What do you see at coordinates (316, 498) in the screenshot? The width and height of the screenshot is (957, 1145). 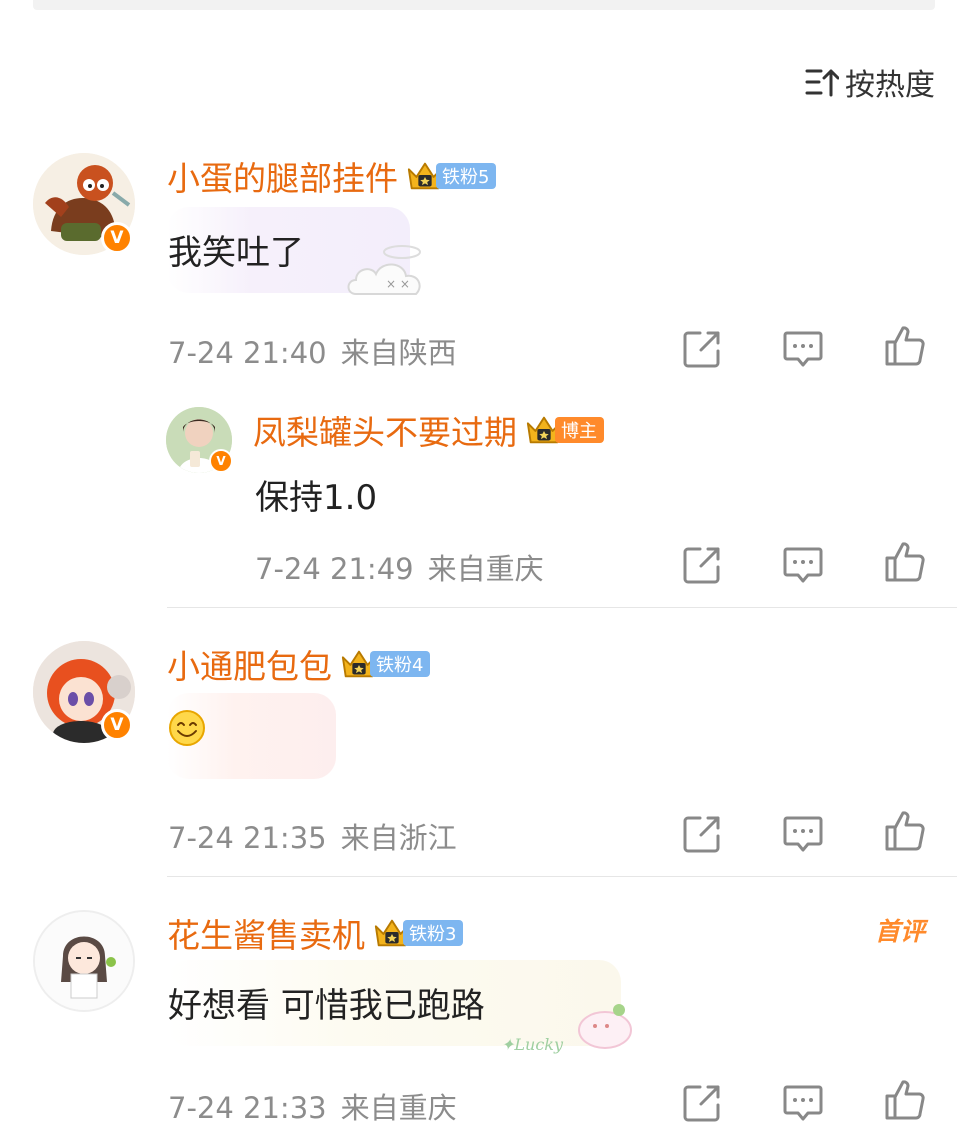 I see `reply-text: 保持1.0` at bounding box center [316, 498].